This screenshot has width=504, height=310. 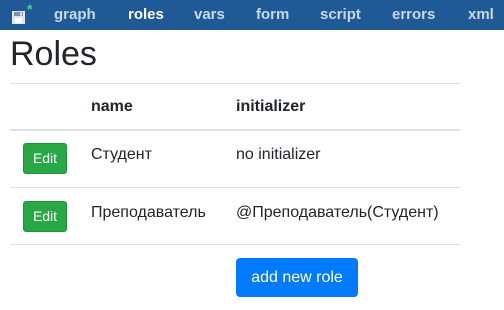 I want to click on column-header-initializer: initializer, so click(x=271, y=106).